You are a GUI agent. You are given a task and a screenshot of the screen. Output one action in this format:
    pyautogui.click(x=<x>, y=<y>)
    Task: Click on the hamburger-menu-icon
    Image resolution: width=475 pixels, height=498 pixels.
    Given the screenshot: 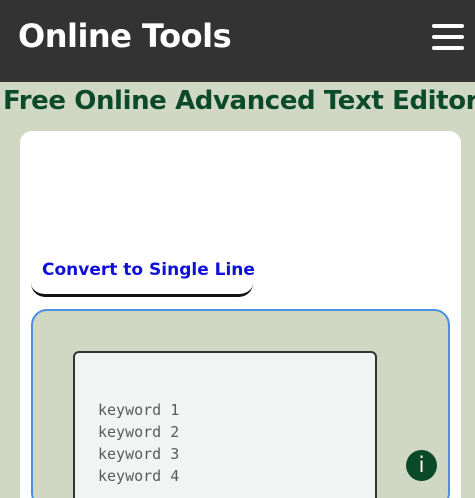 What is the action you would take?
    pyautogui.click(x=448, y=37)
    